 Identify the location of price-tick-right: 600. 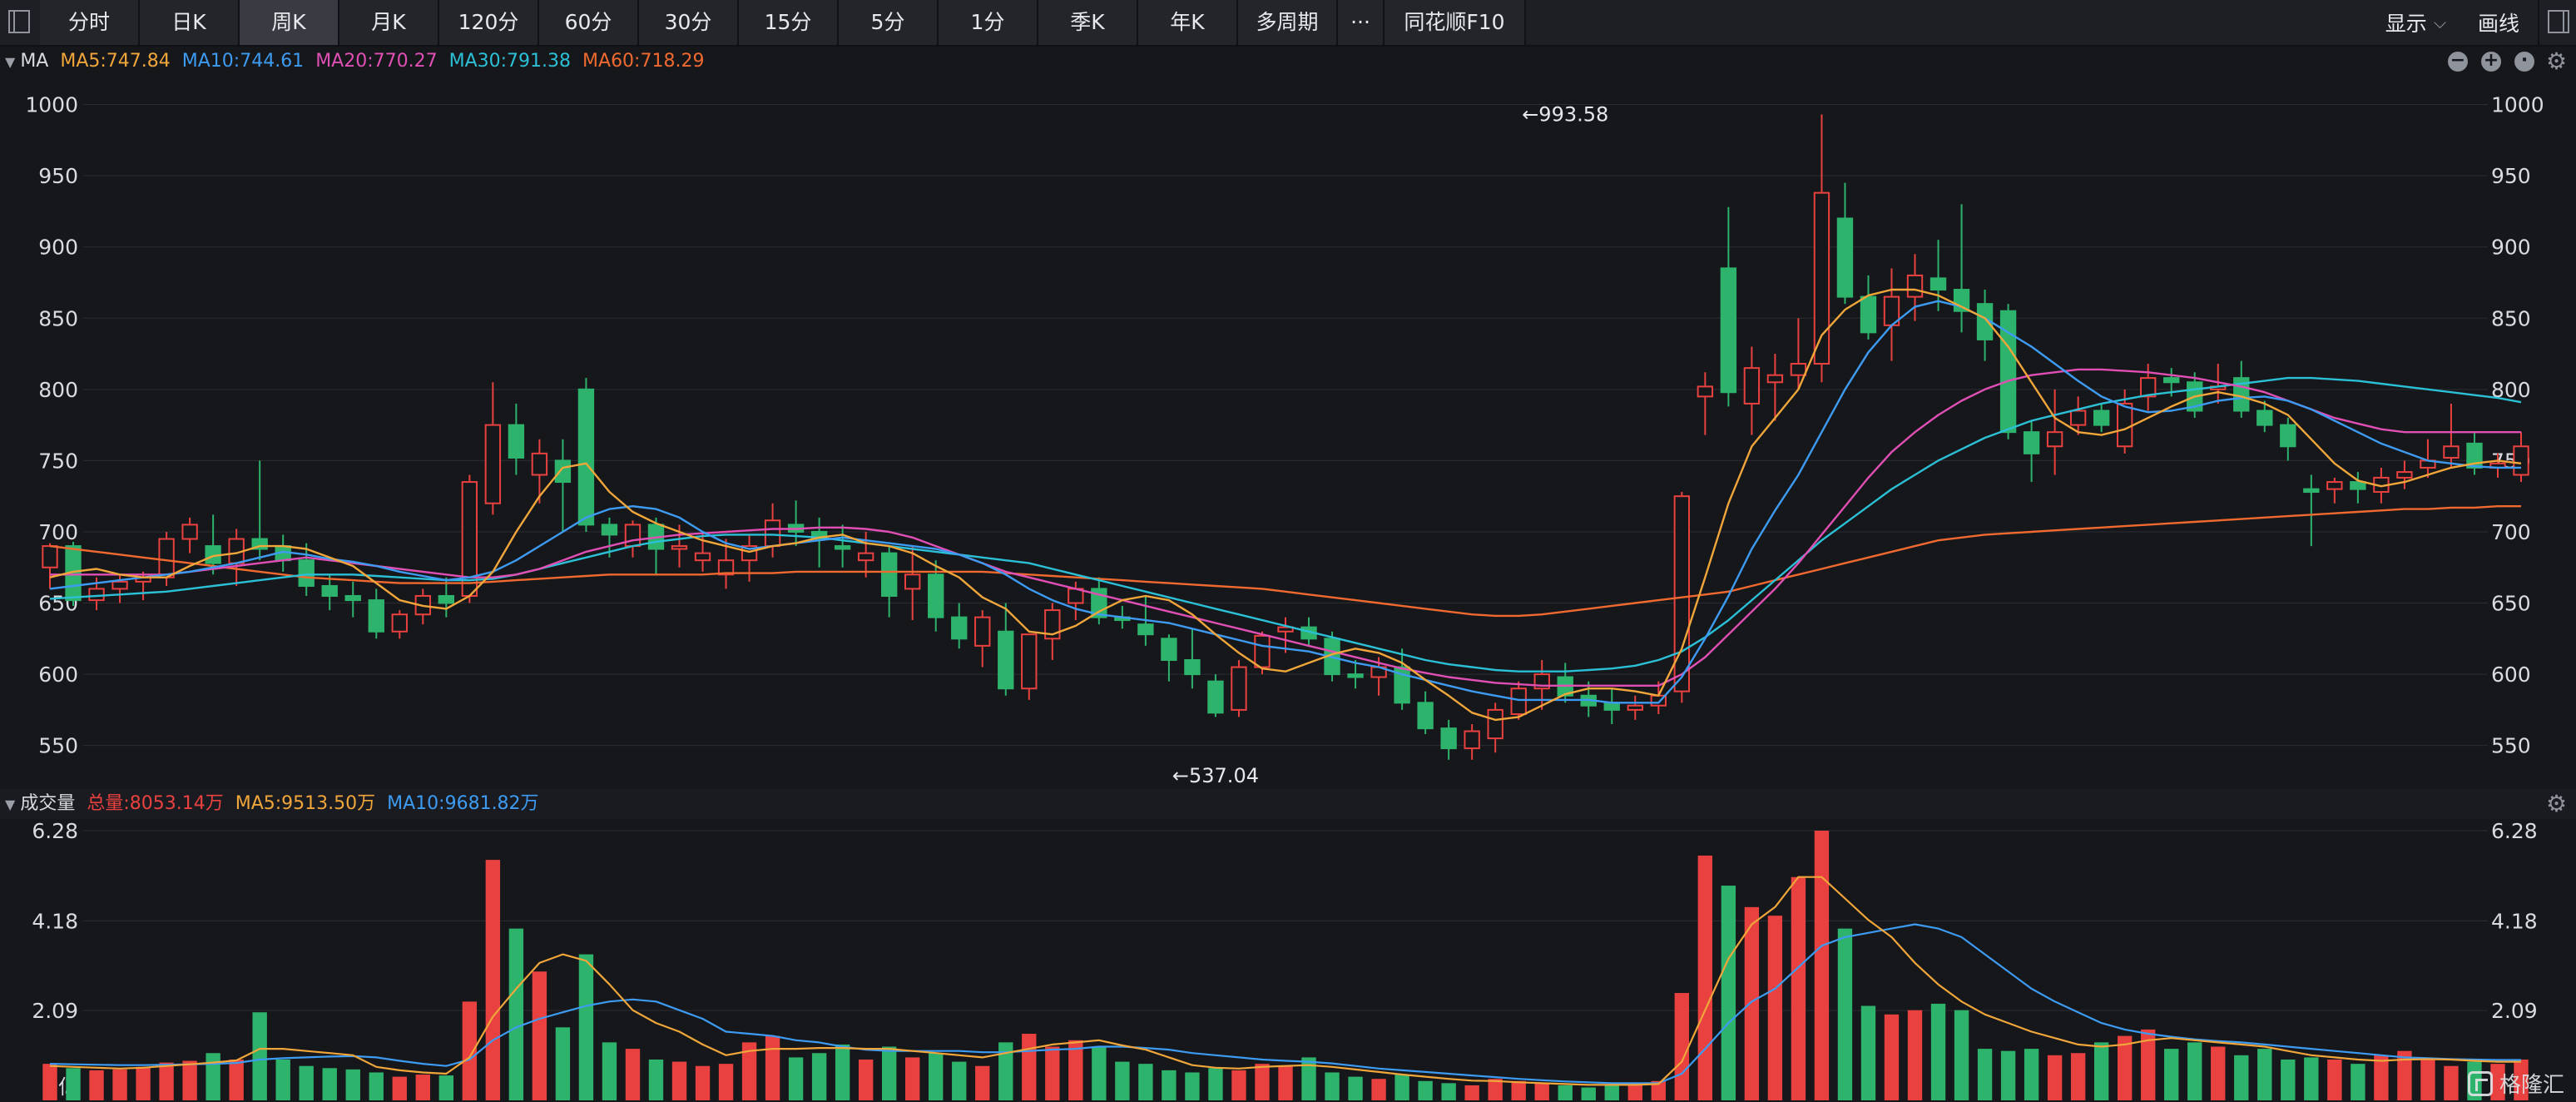
(2511, 675).